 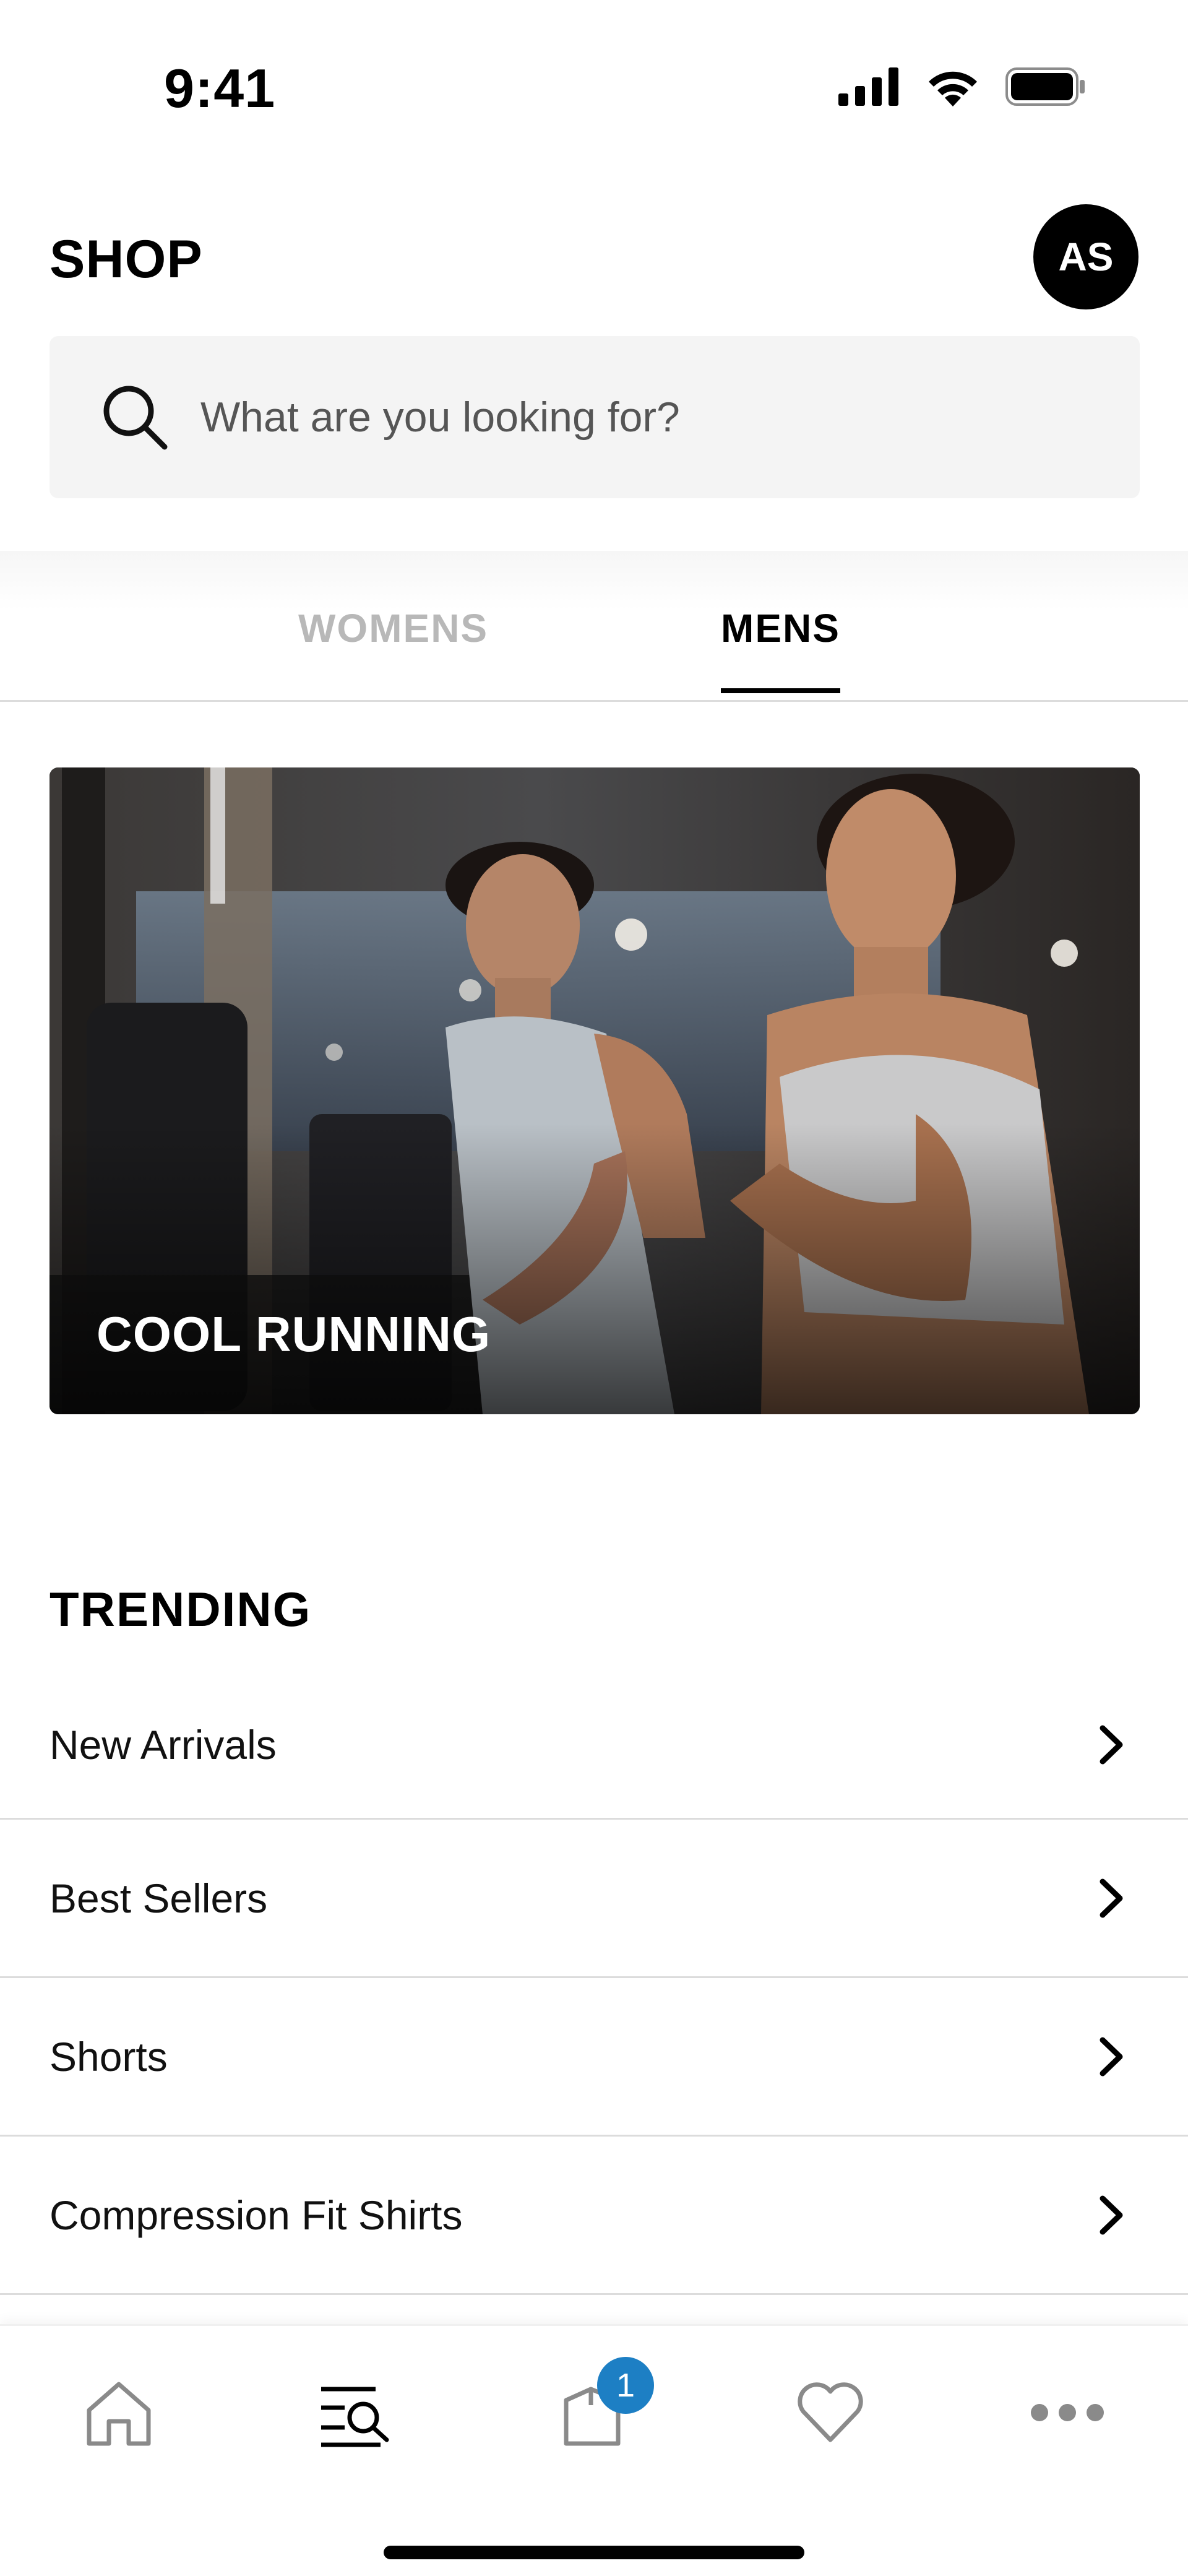 I want to click on list-item-label: New Arrivals, so click(x=163, y=1744).